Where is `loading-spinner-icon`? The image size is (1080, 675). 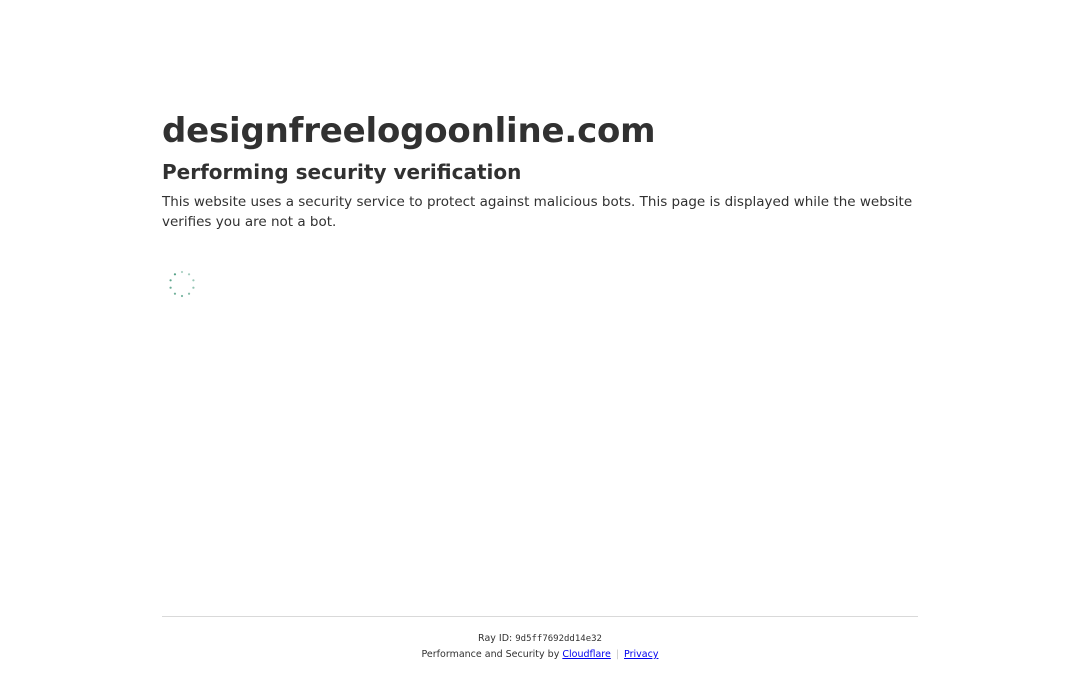 loading-spinner-icon is located at coordinates (182, 284).